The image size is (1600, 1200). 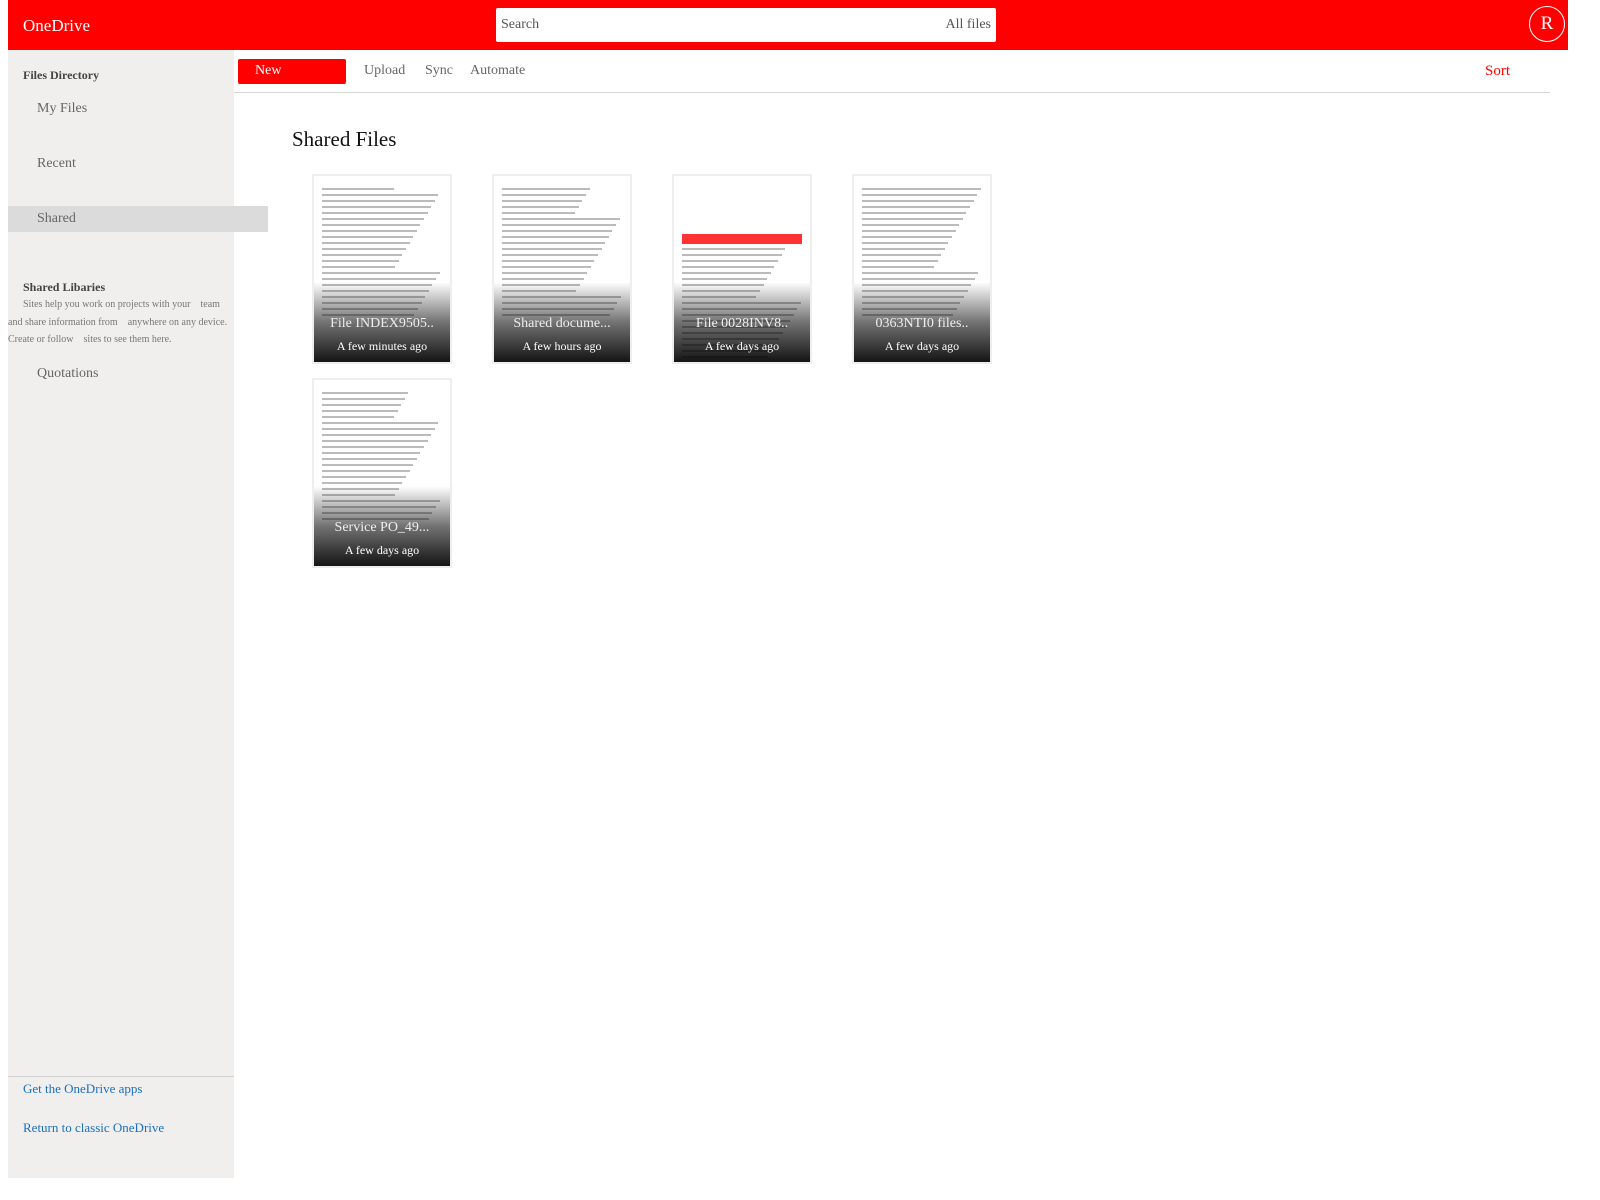 I want to click on file-modified: A few hours ago, so click(x=562, y=346).